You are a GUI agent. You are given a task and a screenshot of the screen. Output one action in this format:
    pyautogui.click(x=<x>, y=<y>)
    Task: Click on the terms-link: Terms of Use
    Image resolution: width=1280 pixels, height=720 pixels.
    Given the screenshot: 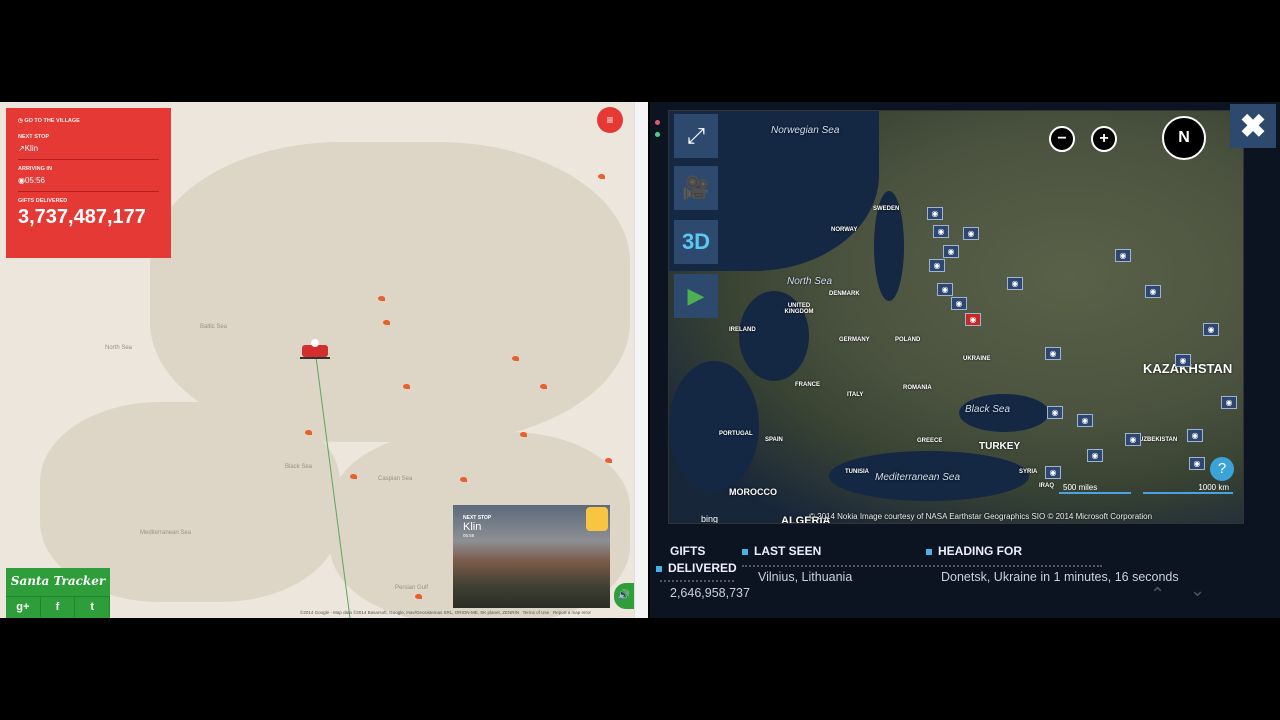 What is the action you would take?
    pyautogui.click(x=536, y=612)
    